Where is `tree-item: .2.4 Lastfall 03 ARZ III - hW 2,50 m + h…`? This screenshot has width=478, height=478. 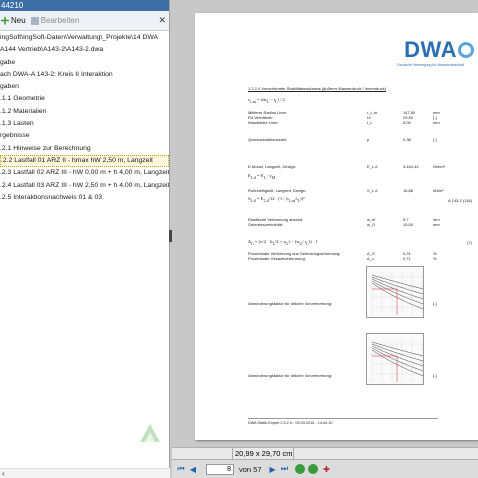
tree-item: .2.4 Lastfall 03 ARZ III - hW 2,50 m + h… is located at coordinates (84, 186).